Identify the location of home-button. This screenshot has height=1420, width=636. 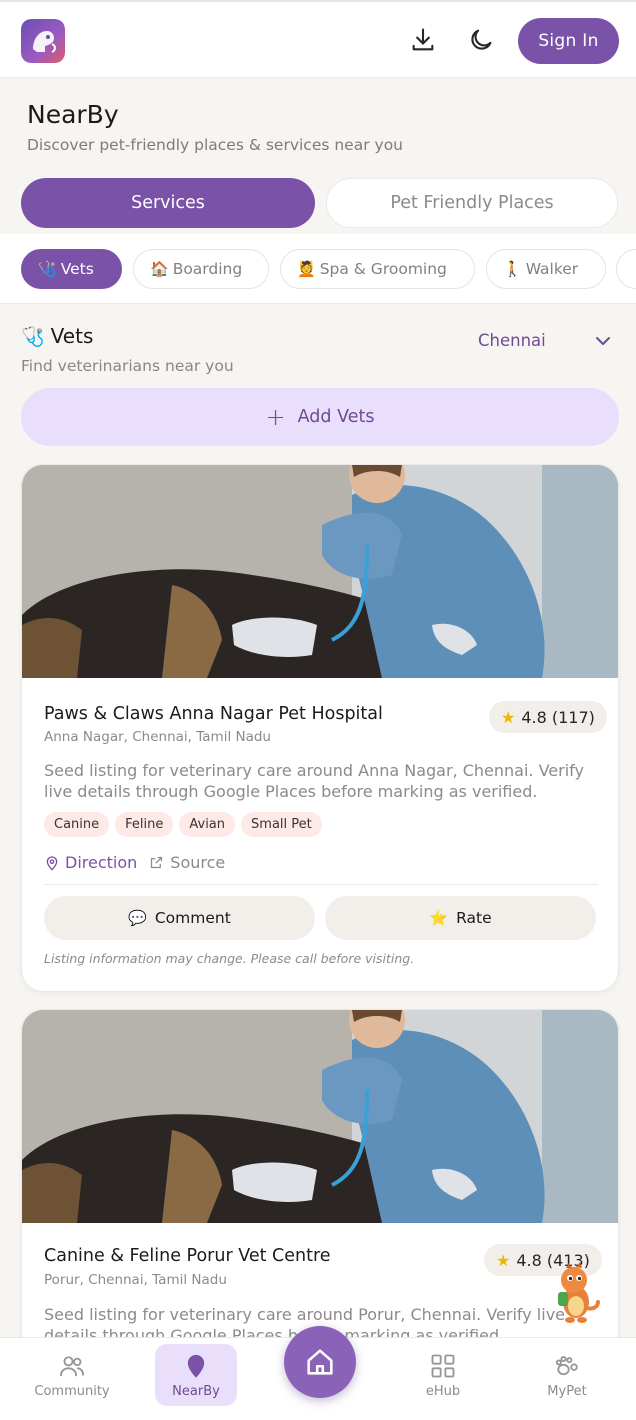
(320, 1362).